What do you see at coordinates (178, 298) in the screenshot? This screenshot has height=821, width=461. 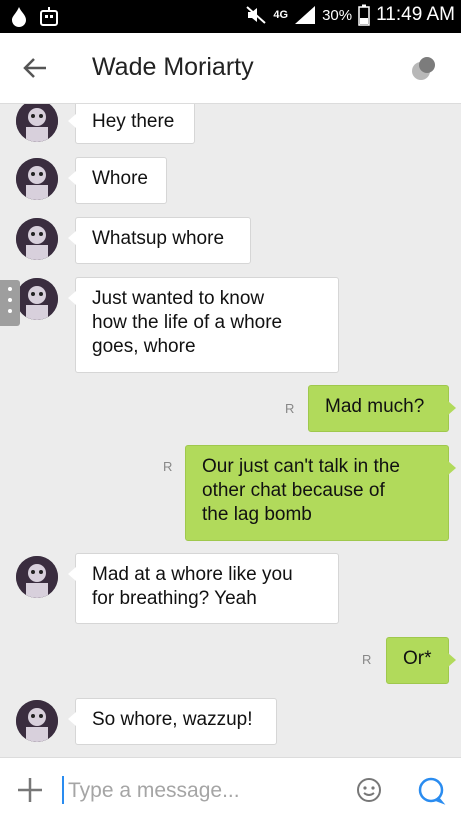 I see `message-line: Just wanted to know` at bounding box center [178, 298].